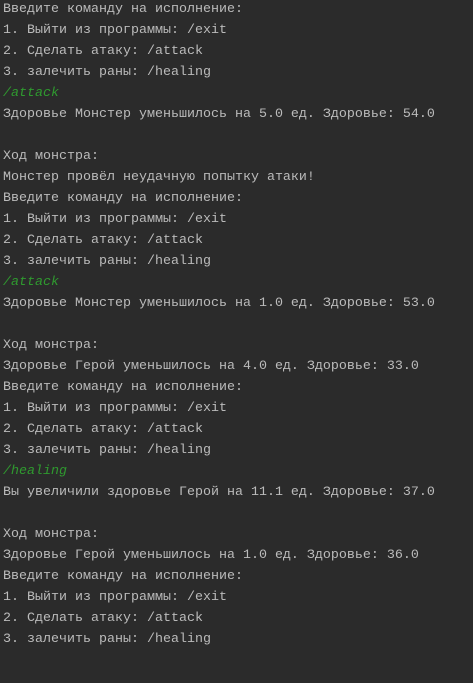 The height and width of the screenshot is (683, 473). Describe the element at coordinates (35, 471) in the screenshot. I see `console-input-line: /healing` at that location.